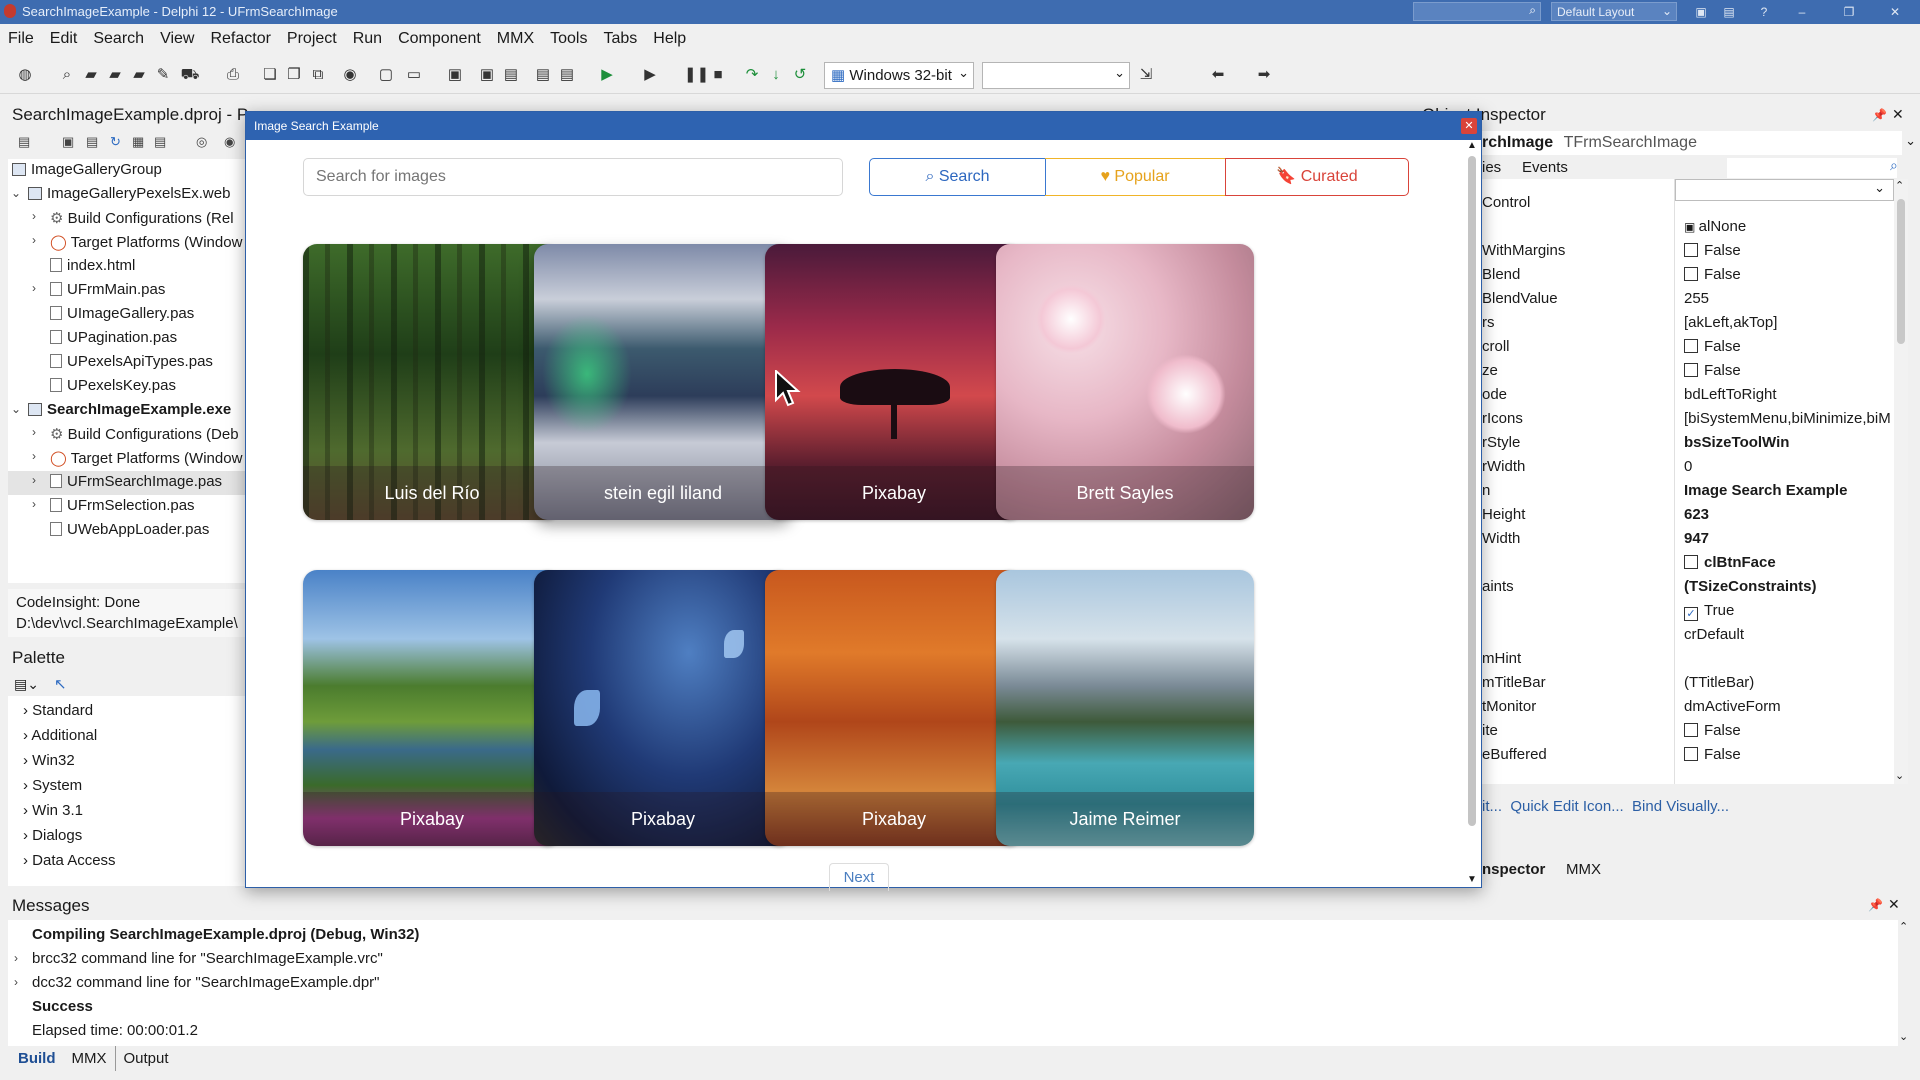 The width and height of the screenshot is (1920, 1080). Describe the element at coordinates (620, 37) in the screenshot. I see `menu-tabs: Tabs` at that location.